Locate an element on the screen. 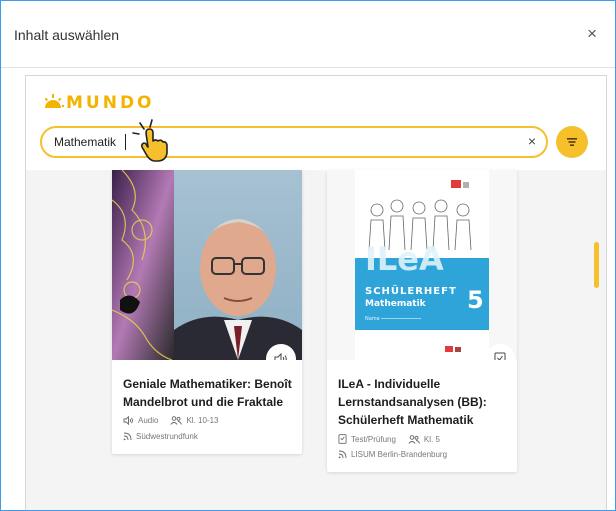 This screenshot has height=511, width=616. sun-logo-icon is located at coordinates (54, 101).